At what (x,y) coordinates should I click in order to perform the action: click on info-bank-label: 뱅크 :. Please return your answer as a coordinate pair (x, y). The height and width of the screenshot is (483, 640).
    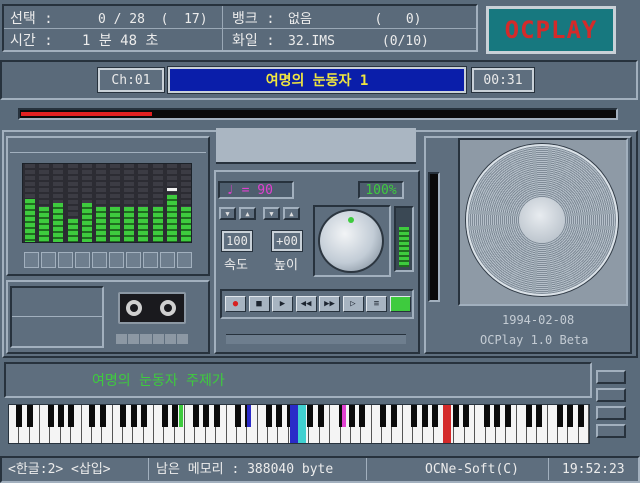
    Looking at the image, I should click on (253, 19).